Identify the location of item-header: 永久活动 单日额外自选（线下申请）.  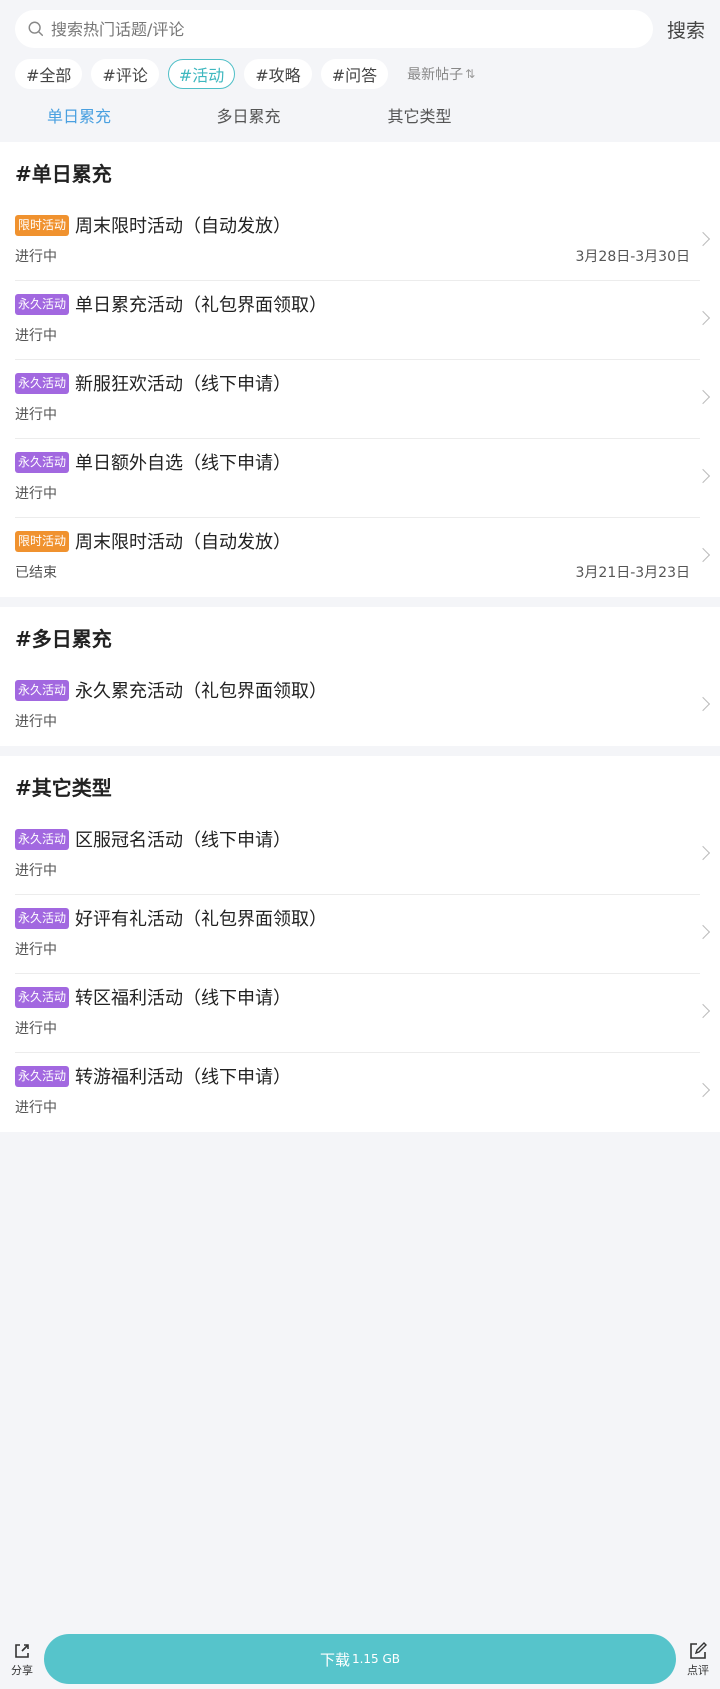
(357, 462).